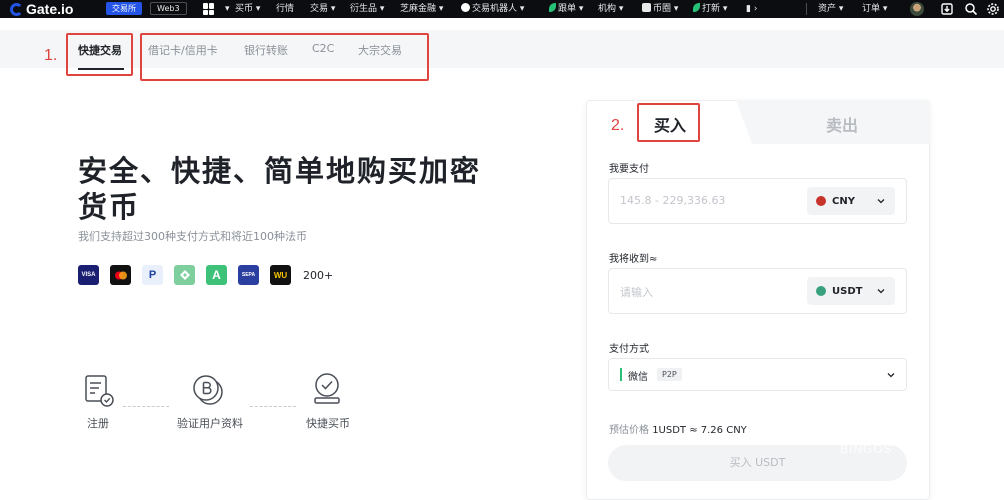 The height and width of the screenshot is (500, 1004). I want to click on a-logo-icon: A, so click(216, 275).